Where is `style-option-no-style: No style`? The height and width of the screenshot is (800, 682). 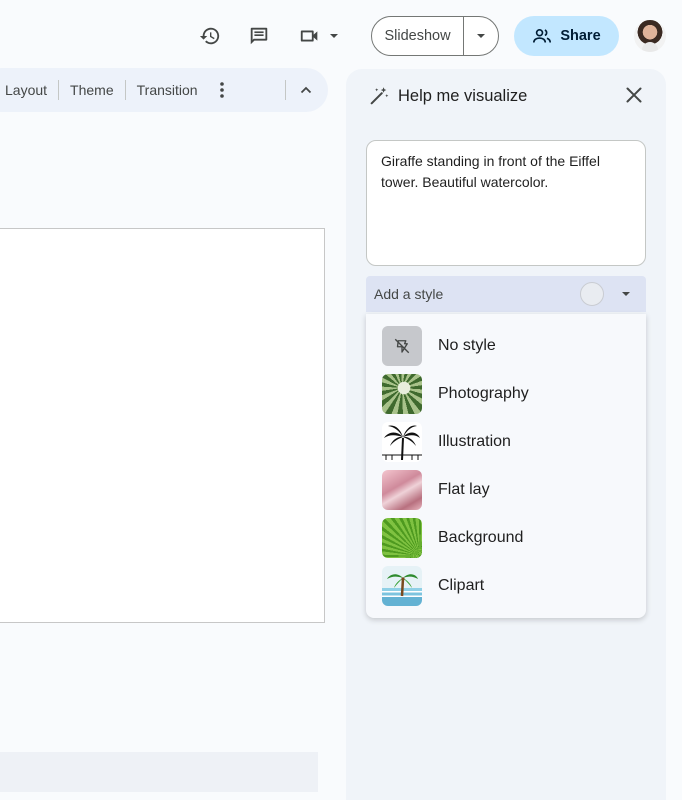 style-option-no-style: No style is located at coordinates (506, 346).